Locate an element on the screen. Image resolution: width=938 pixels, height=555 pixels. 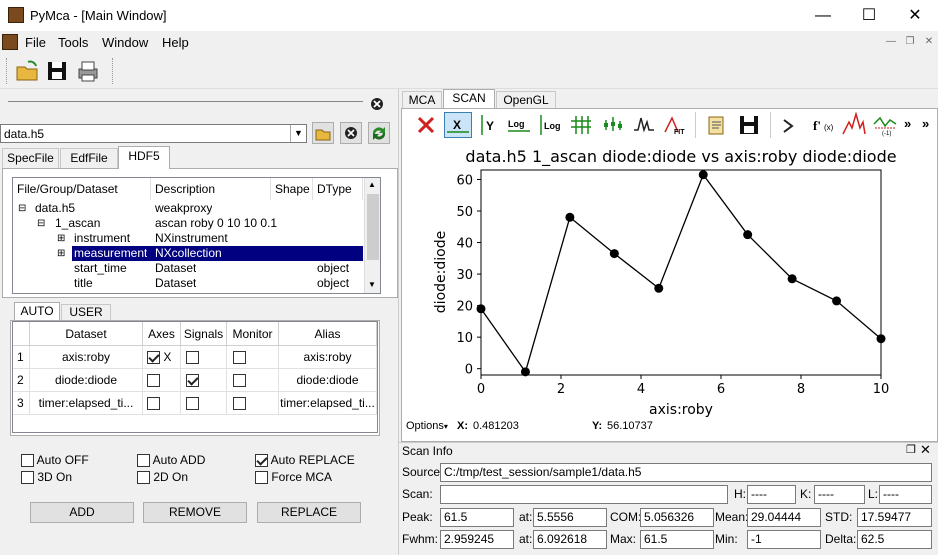
autoscale-x-icon: X is located at coordinates (458, 125).